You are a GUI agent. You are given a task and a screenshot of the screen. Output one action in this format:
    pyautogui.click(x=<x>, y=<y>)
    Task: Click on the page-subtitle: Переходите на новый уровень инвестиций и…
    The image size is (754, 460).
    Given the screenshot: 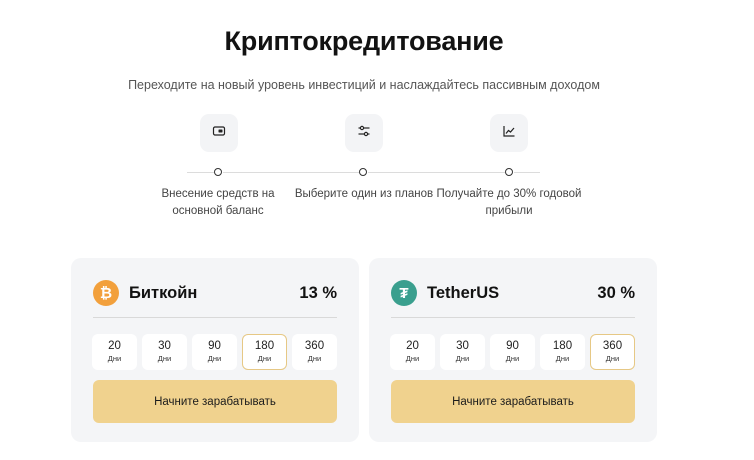 What is the action you would take?
    pyautogui.click(x=364, y=85)
    